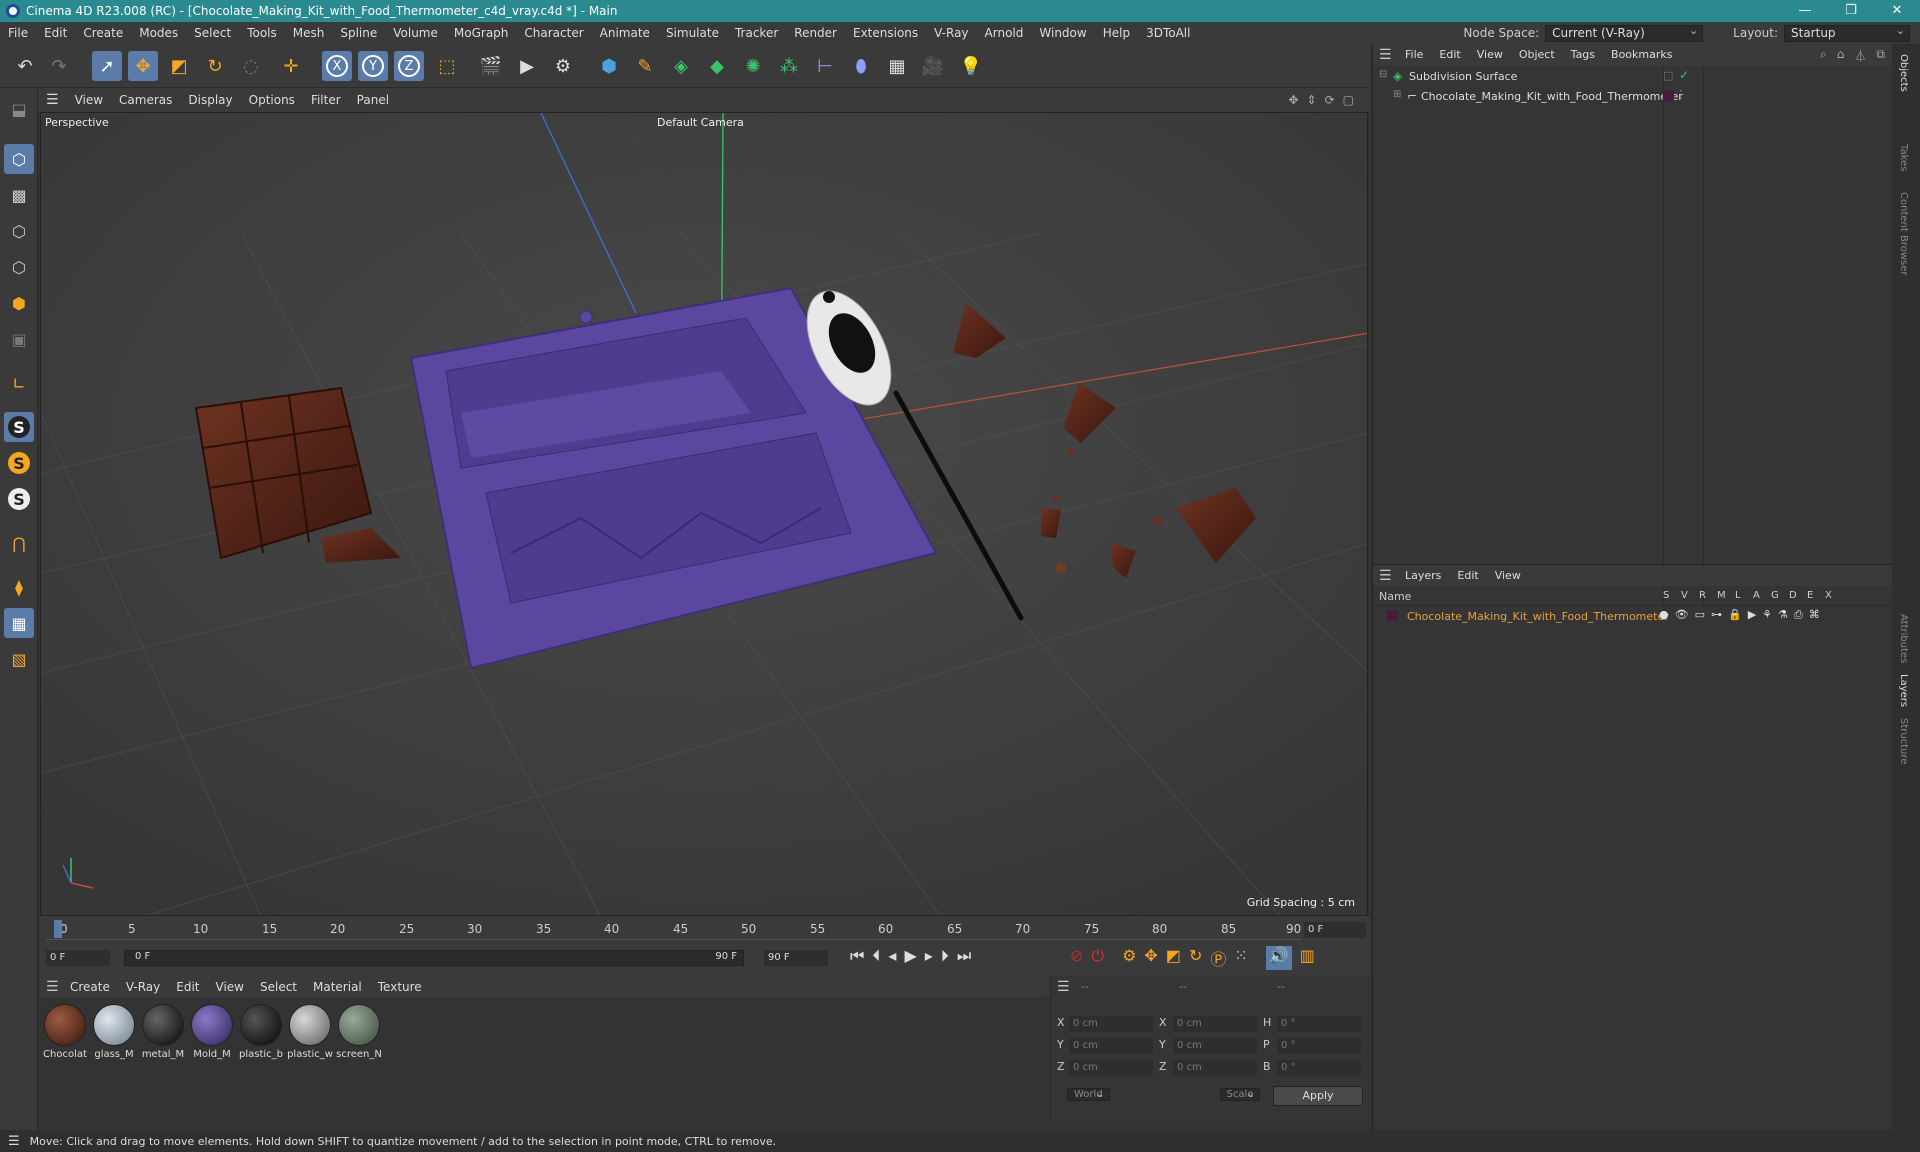 The height and width of the screenshot is (1152, 1920). What do you see at coordinates (1798, 615) in the screenshot?
I see `layer-expressions-icon: ⎙` at bounding box center [1798, 615].